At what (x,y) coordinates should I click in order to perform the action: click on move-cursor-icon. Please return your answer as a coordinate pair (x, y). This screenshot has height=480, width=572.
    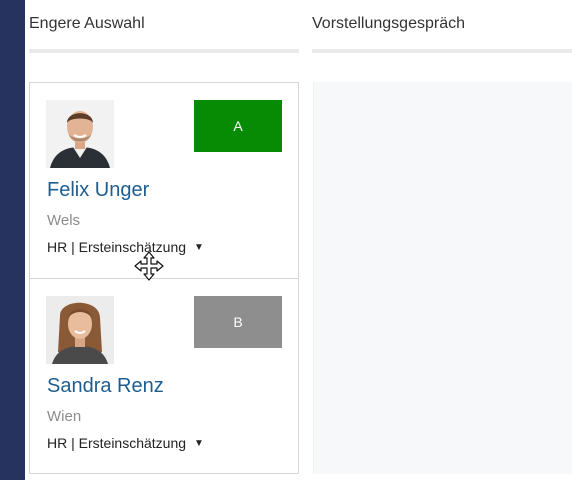
    Looking at the image, I should click on (149, 266).